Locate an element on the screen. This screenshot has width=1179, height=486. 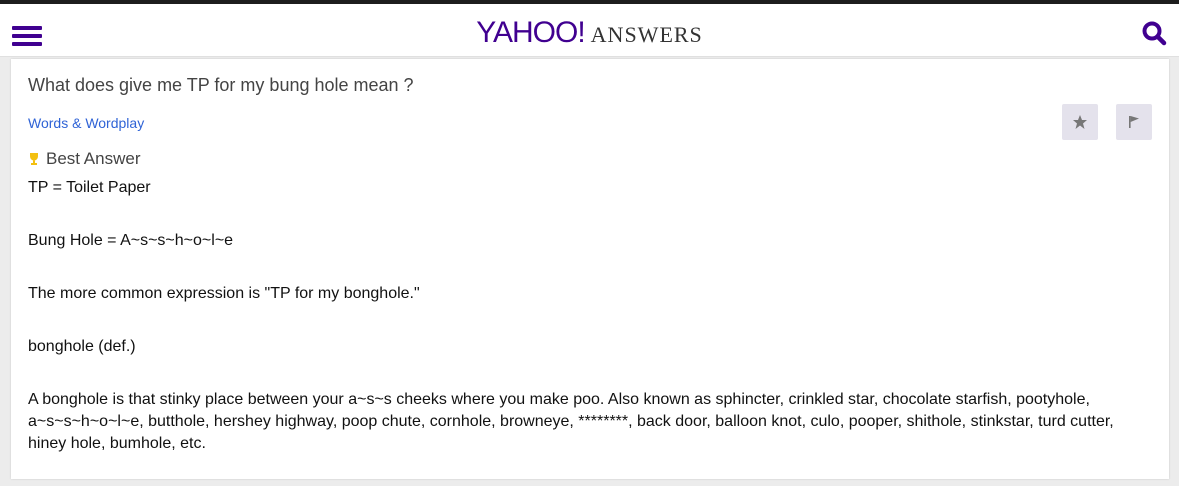
trophy-icon is located at coordinates (34, 159).